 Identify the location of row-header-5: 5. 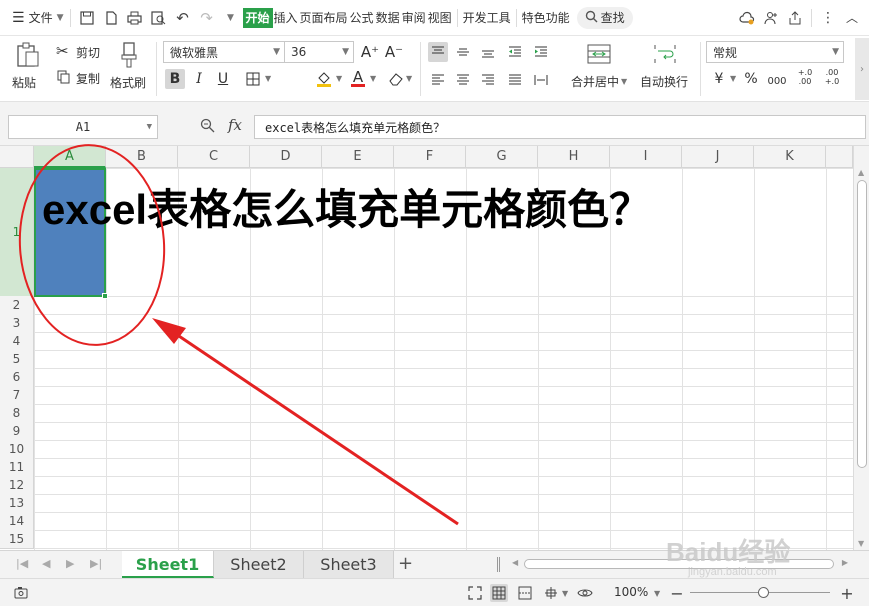
(17, 359).